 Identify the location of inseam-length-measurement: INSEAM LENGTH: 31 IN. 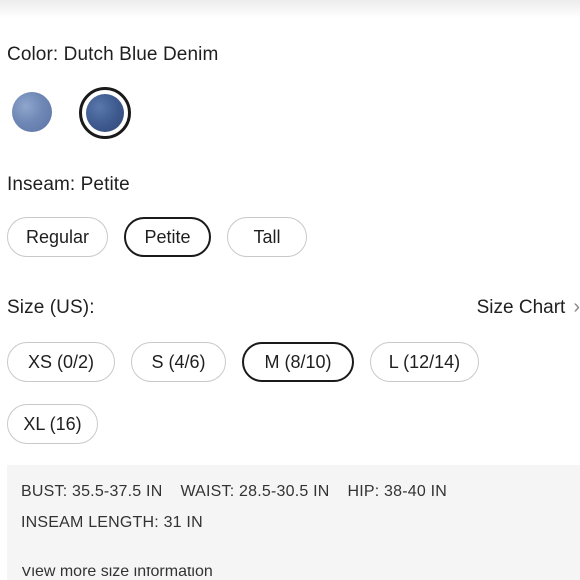
(112, 522).